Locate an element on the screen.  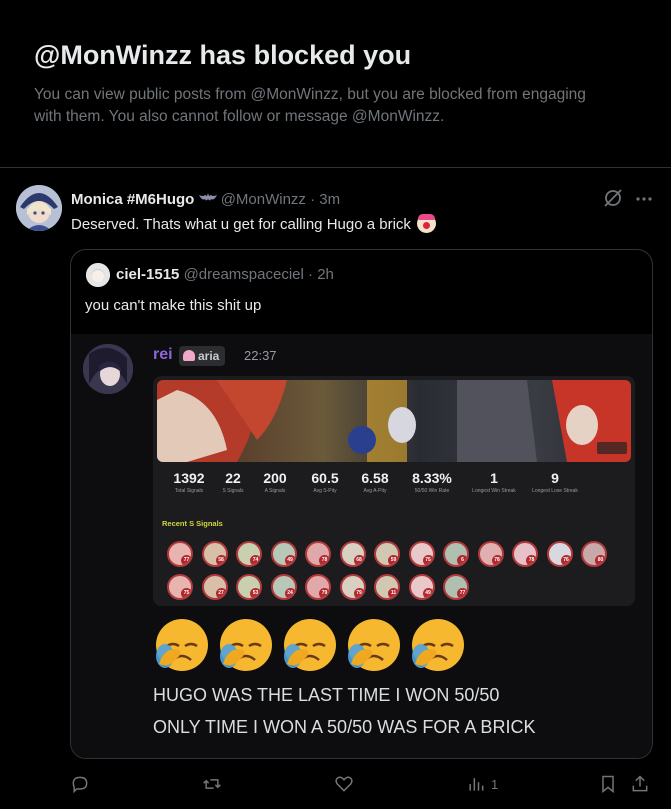
pity-count: 58 is located at coordinates (220, 560).